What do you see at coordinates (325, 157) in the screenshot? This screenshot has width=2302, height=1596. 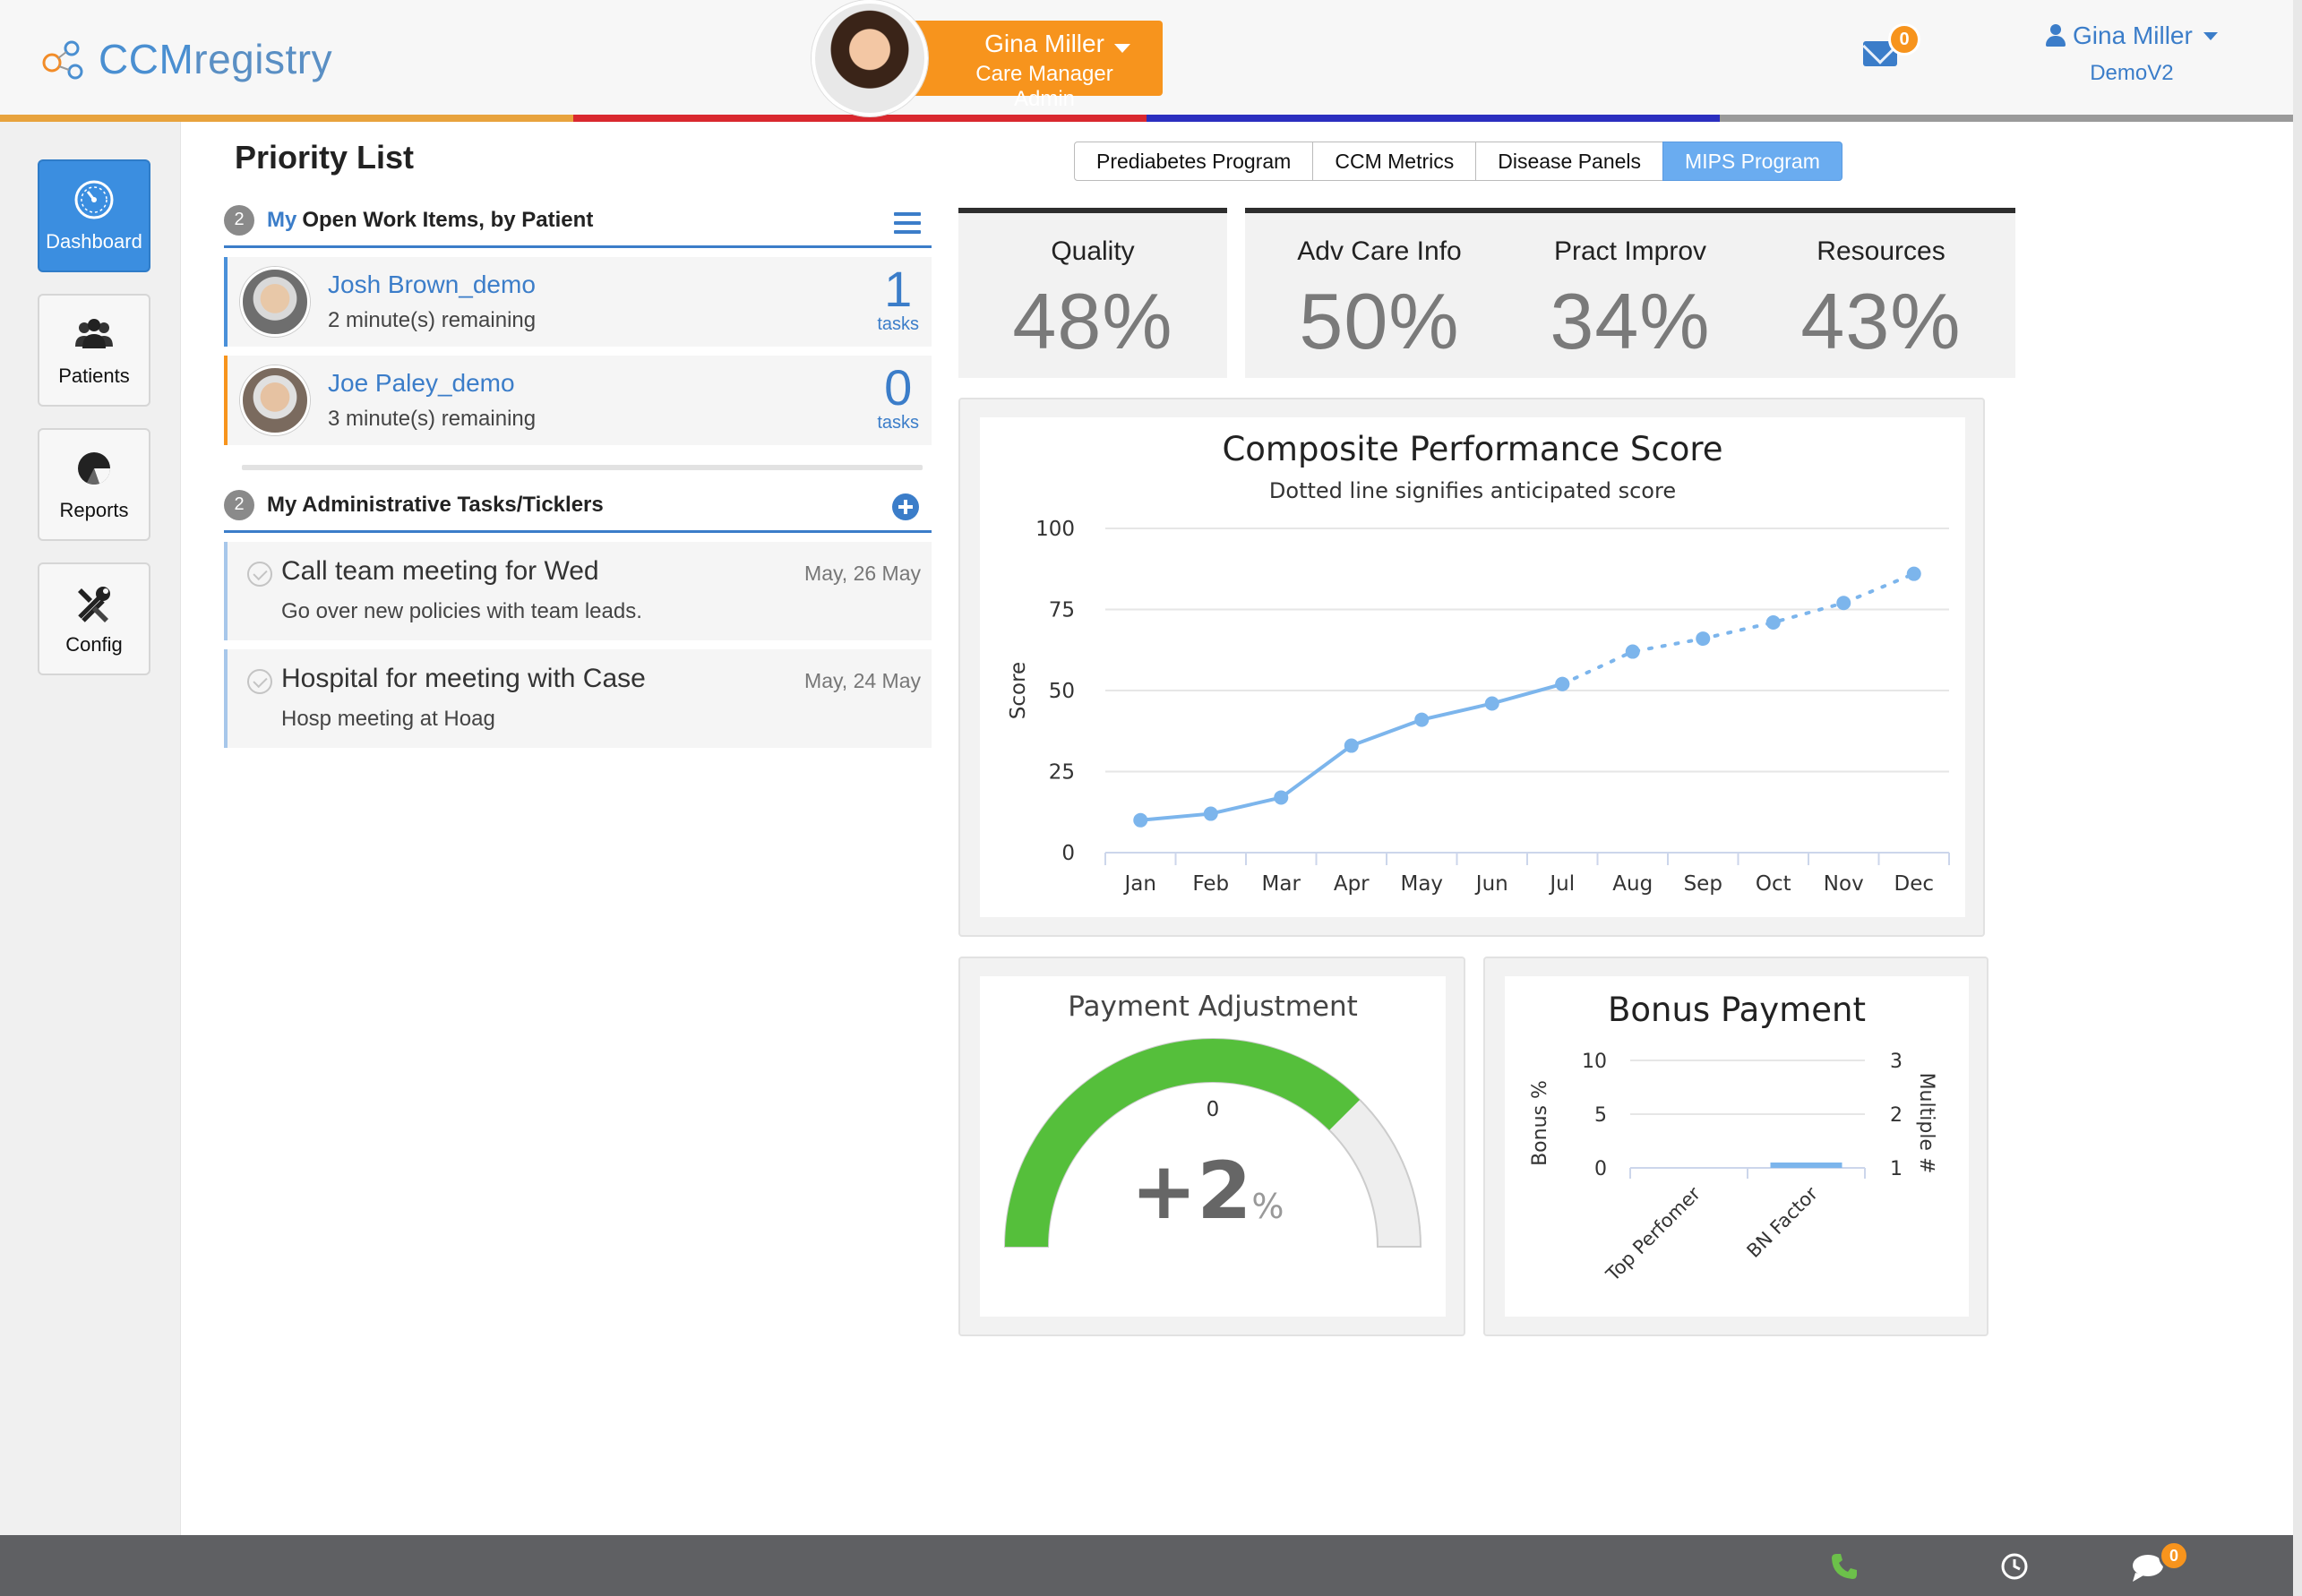 I see `page-title: Priority List` at bounding box center [325, 157].